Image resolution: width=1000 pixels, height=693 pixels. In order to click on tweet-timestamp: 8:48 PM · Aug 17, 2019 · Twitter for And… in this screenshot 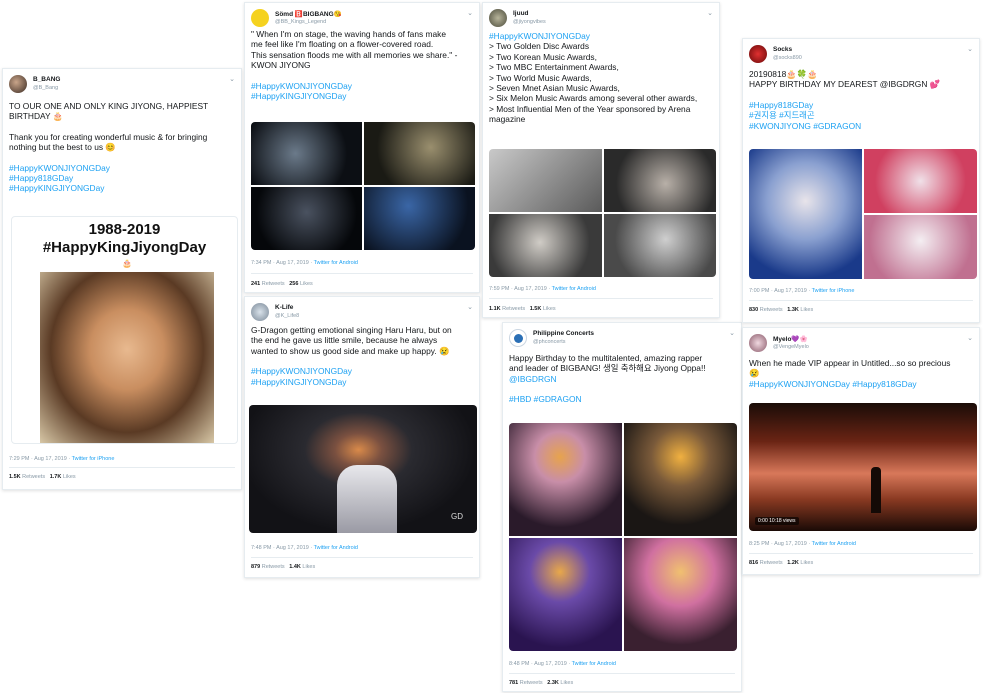, I will do `click(562, 664)`.